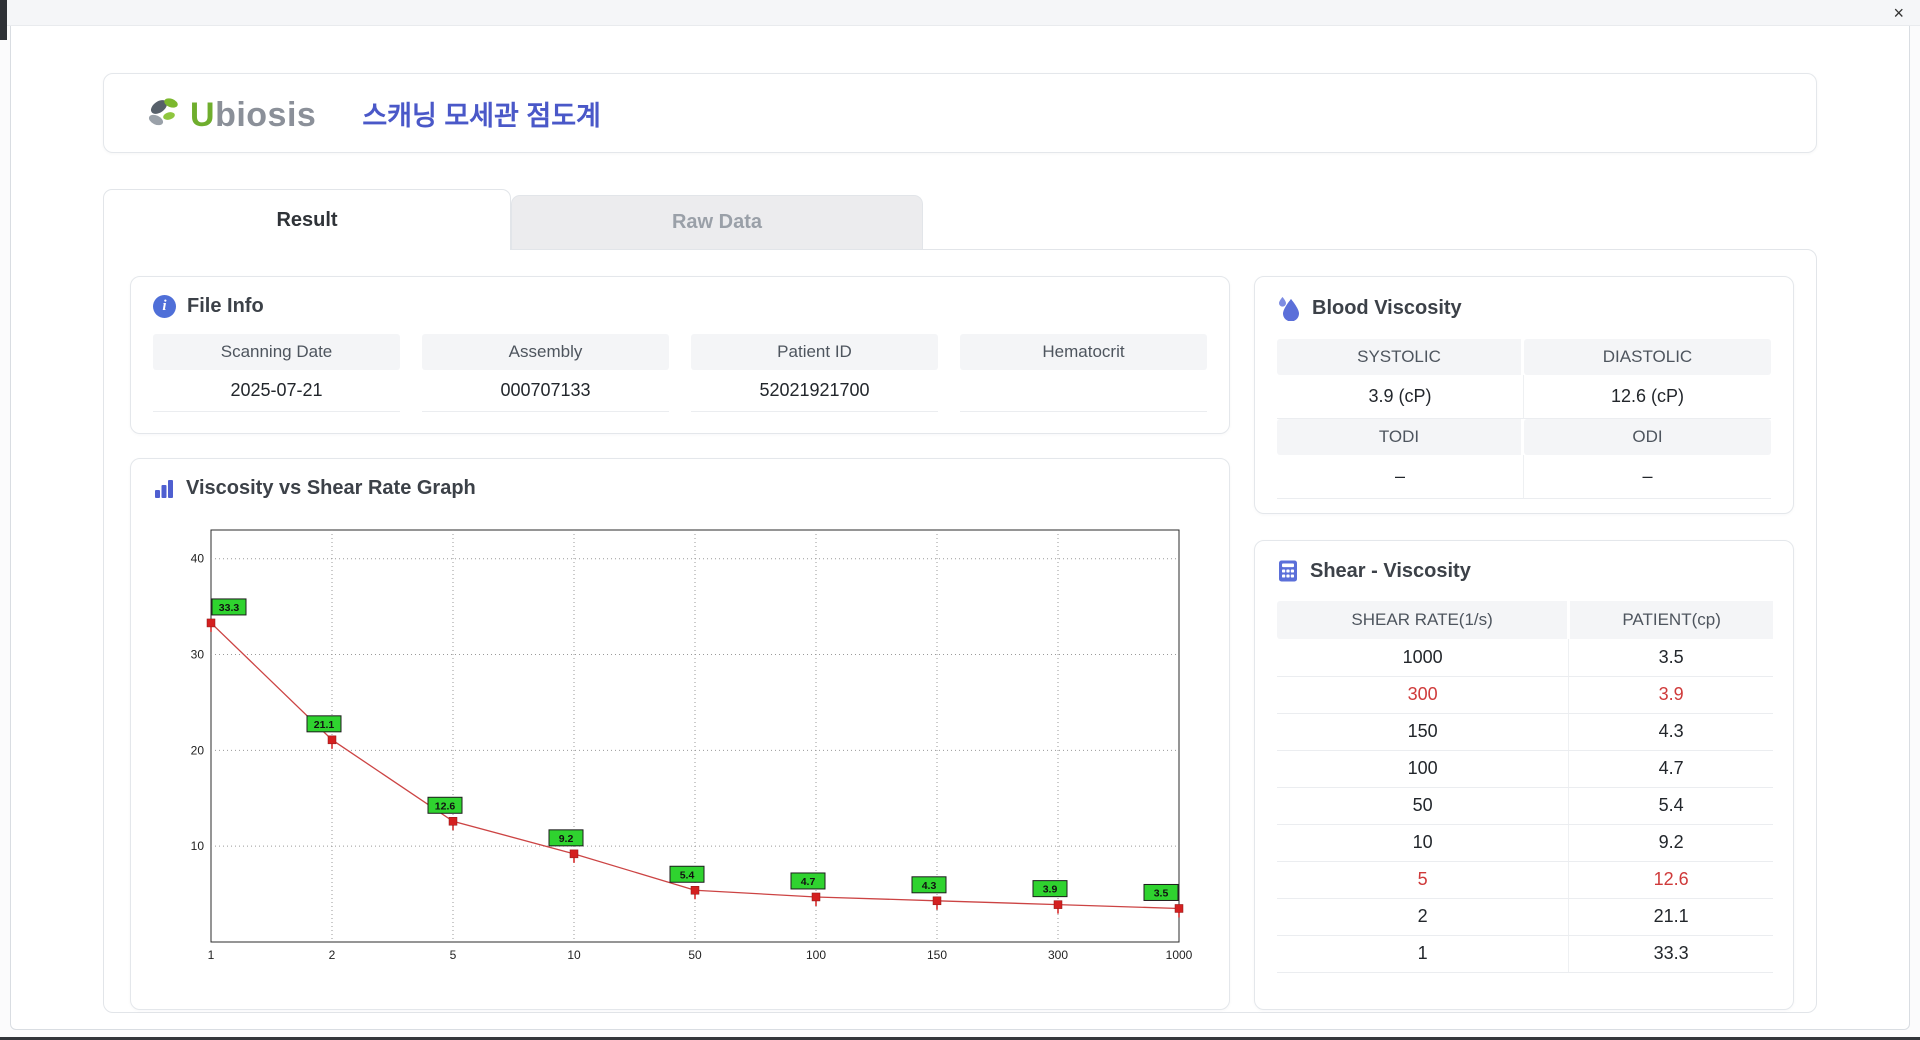 This screenshot has height=1040, width=1920. Describe the element at coordinates (225, 306) in the screenshot. I see `file-info-title: File Info` at that location.